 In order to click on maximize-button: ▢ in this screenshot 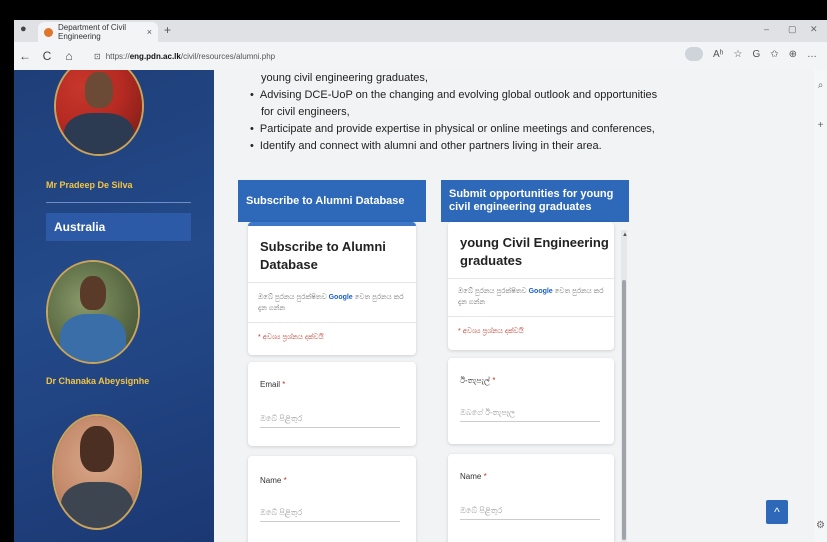, I will do `click(792, 29)`.